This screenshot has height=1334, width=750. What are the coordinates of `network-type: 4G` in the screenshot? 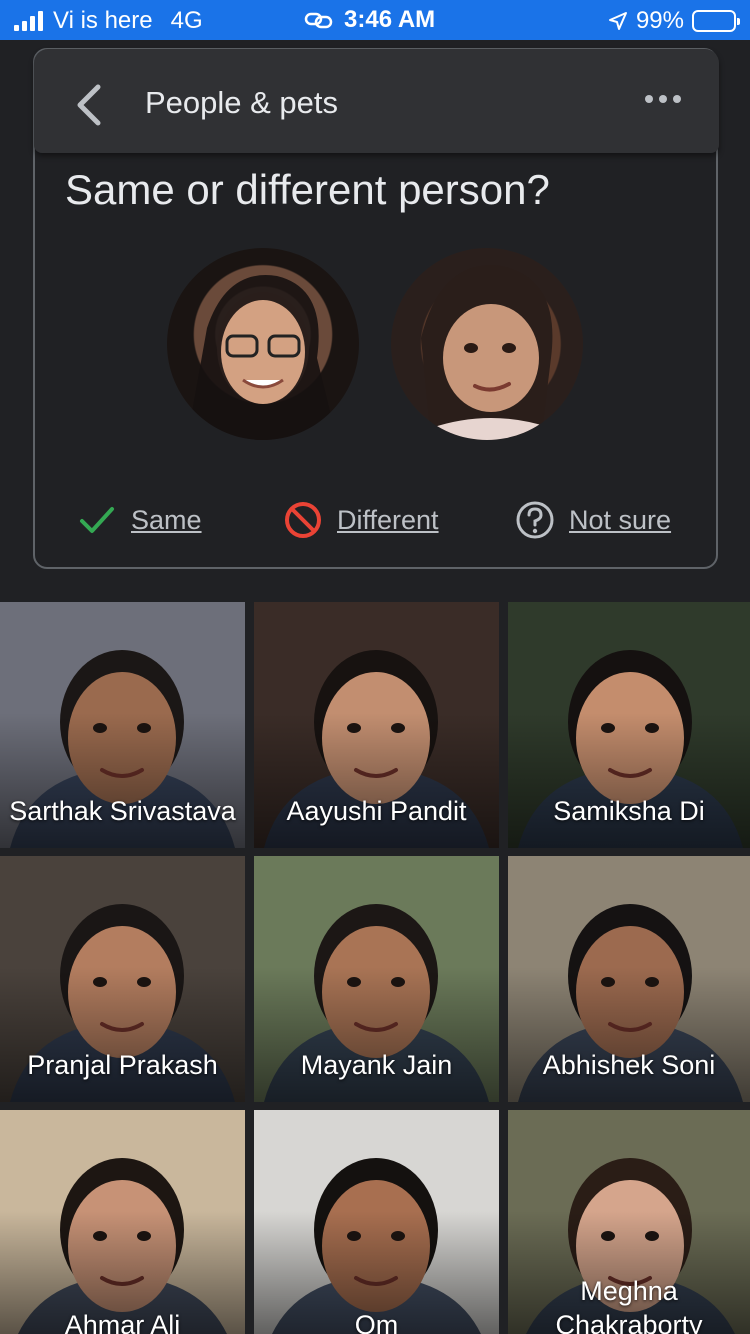 It's located at (186, 20).